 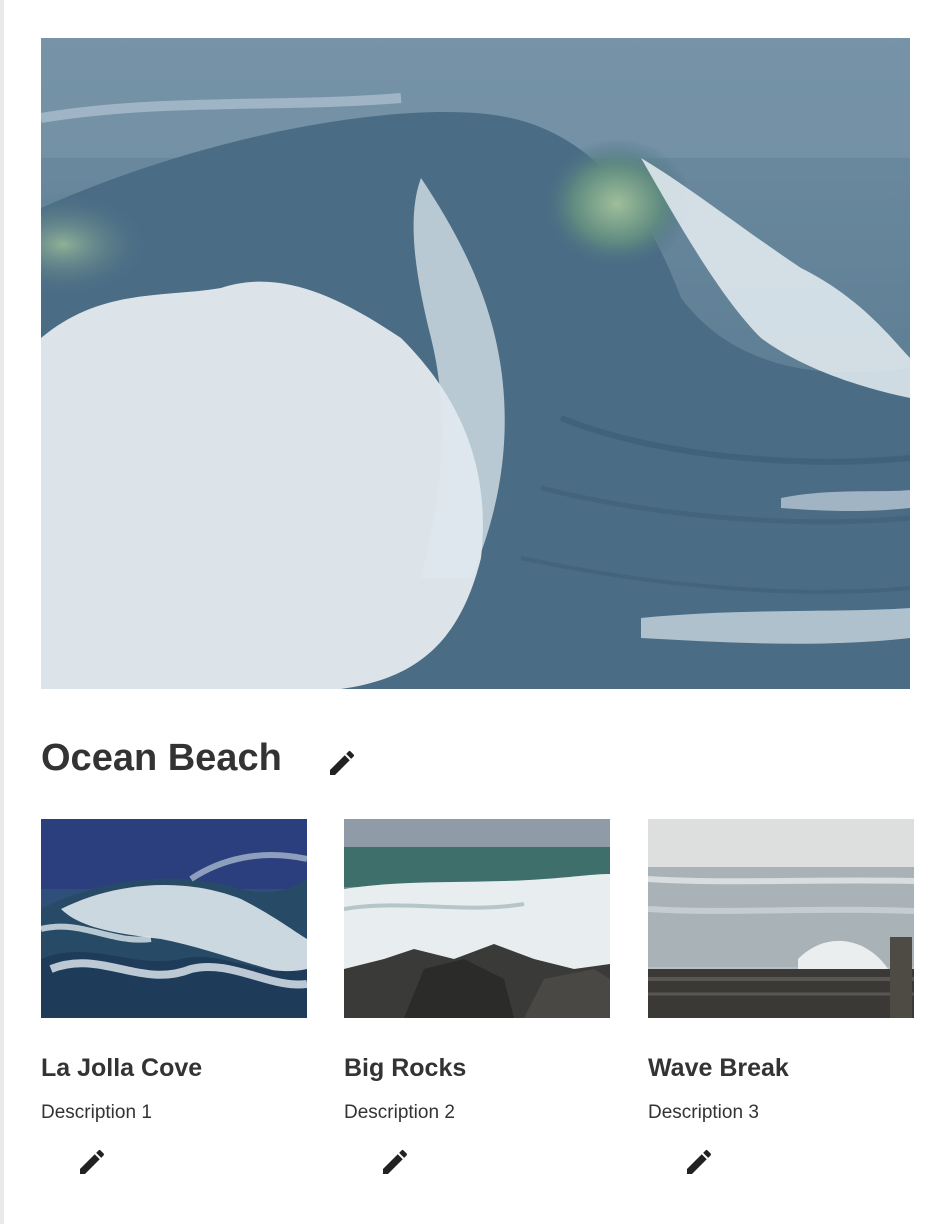 I want to click on location-card: La Jolla Cove Description 1, so click(x=174, y=996).